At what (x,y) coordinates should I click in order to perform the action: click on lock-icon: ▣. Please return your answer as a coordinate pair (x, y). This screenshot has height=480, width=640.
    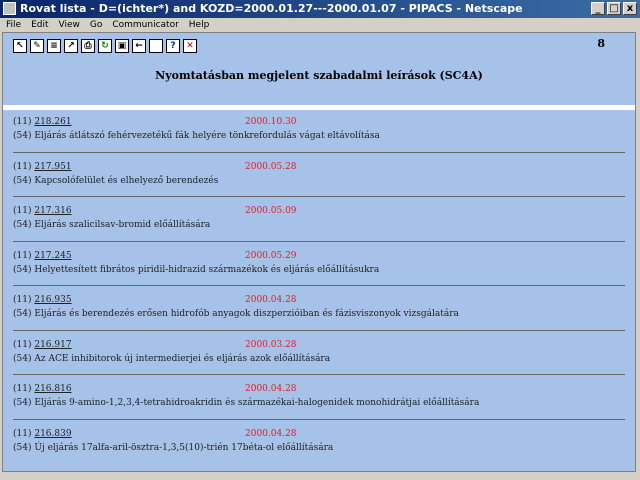
    Looking at the image, I should click on (122, 46).